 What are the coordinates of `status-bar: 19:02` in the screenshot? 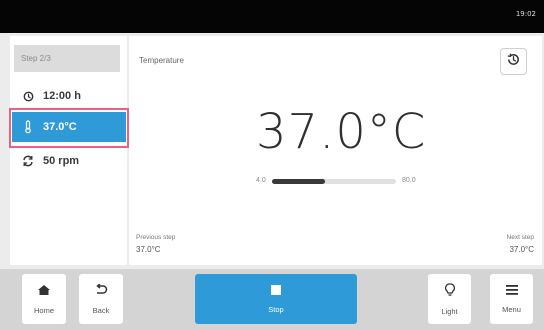 It's located at (272, 16).